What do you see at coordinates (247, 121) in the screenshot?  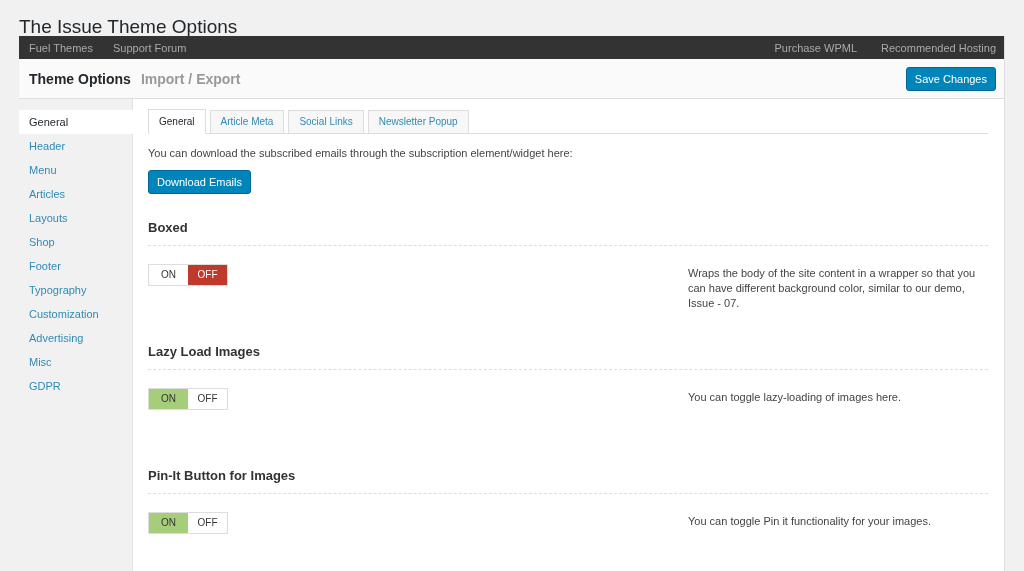 I see `tab: Article Meta` at bounding box center [247, 121].